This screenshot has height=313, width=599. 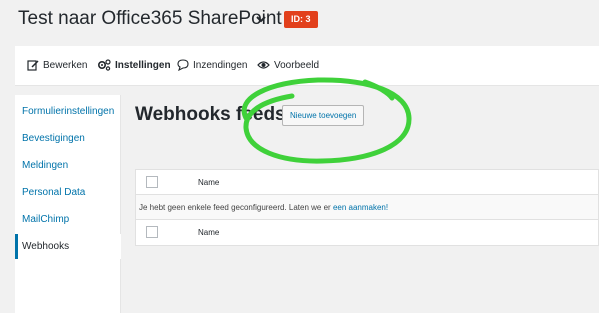 What do you see at coordinates (33, 65) in the screenshot?
I see `edit-icon` at bounding box center [33, 65].